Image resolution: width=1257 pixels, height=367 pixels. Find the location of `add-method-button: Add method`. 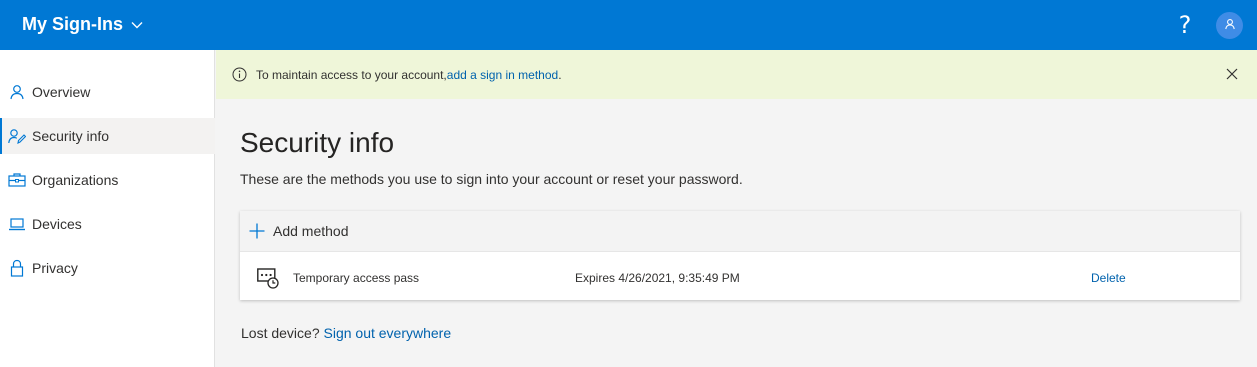

add-method-button: Add method is located at coordinates (740, 231).